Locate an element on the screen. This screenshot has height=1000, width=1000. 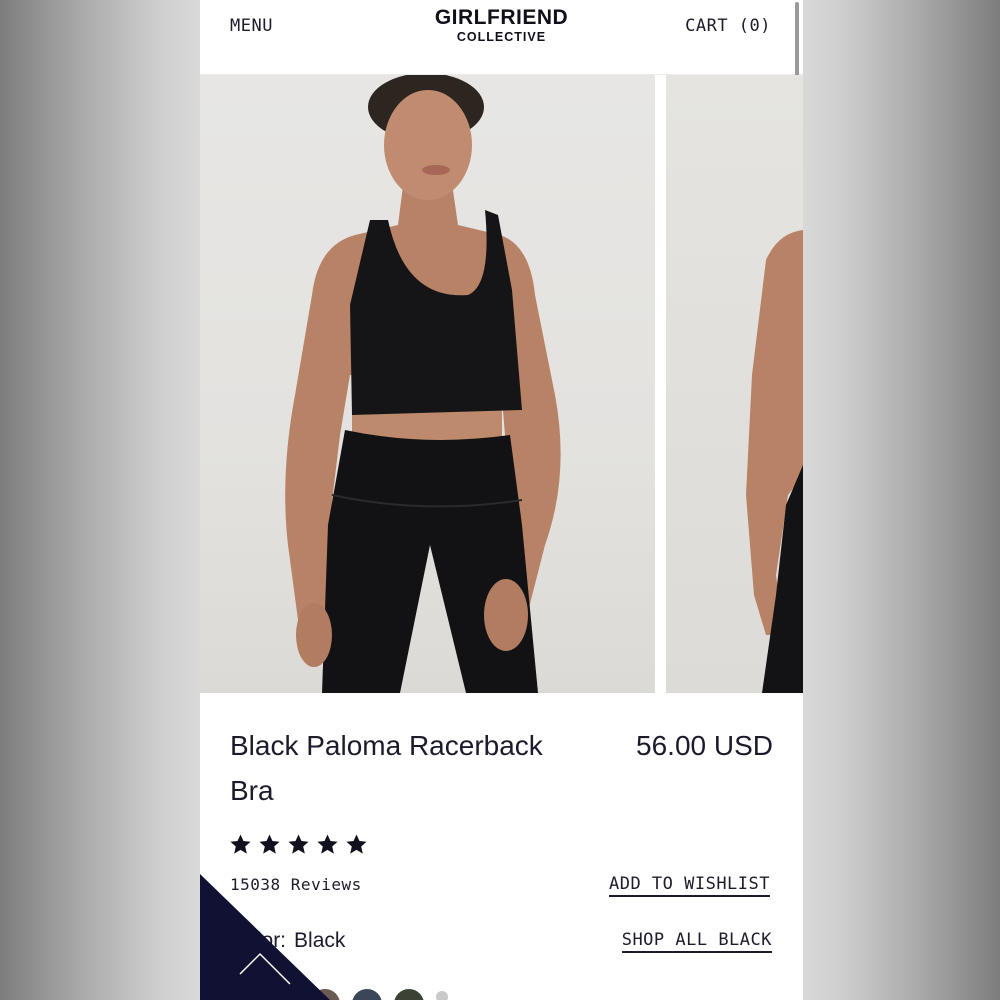
shop-all-black-link: SHOP ALL BLACK is located at coordinates (696, 941).